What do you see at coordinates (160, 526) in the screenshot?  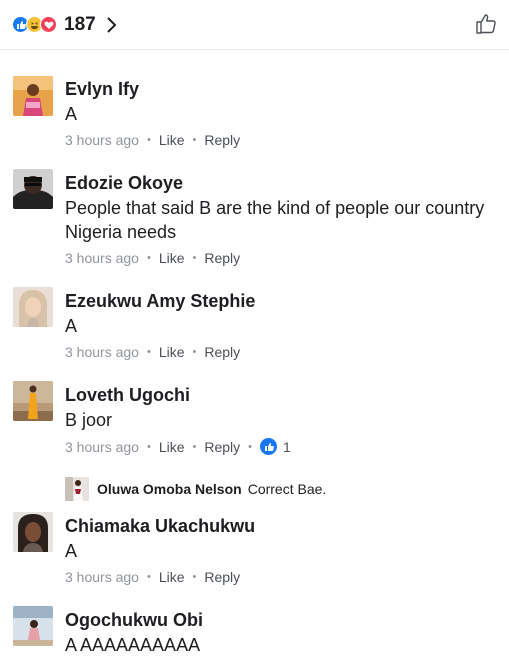 I see `comment-author: Chiamaka Ukachukwu` at bounding box center [160, 526].